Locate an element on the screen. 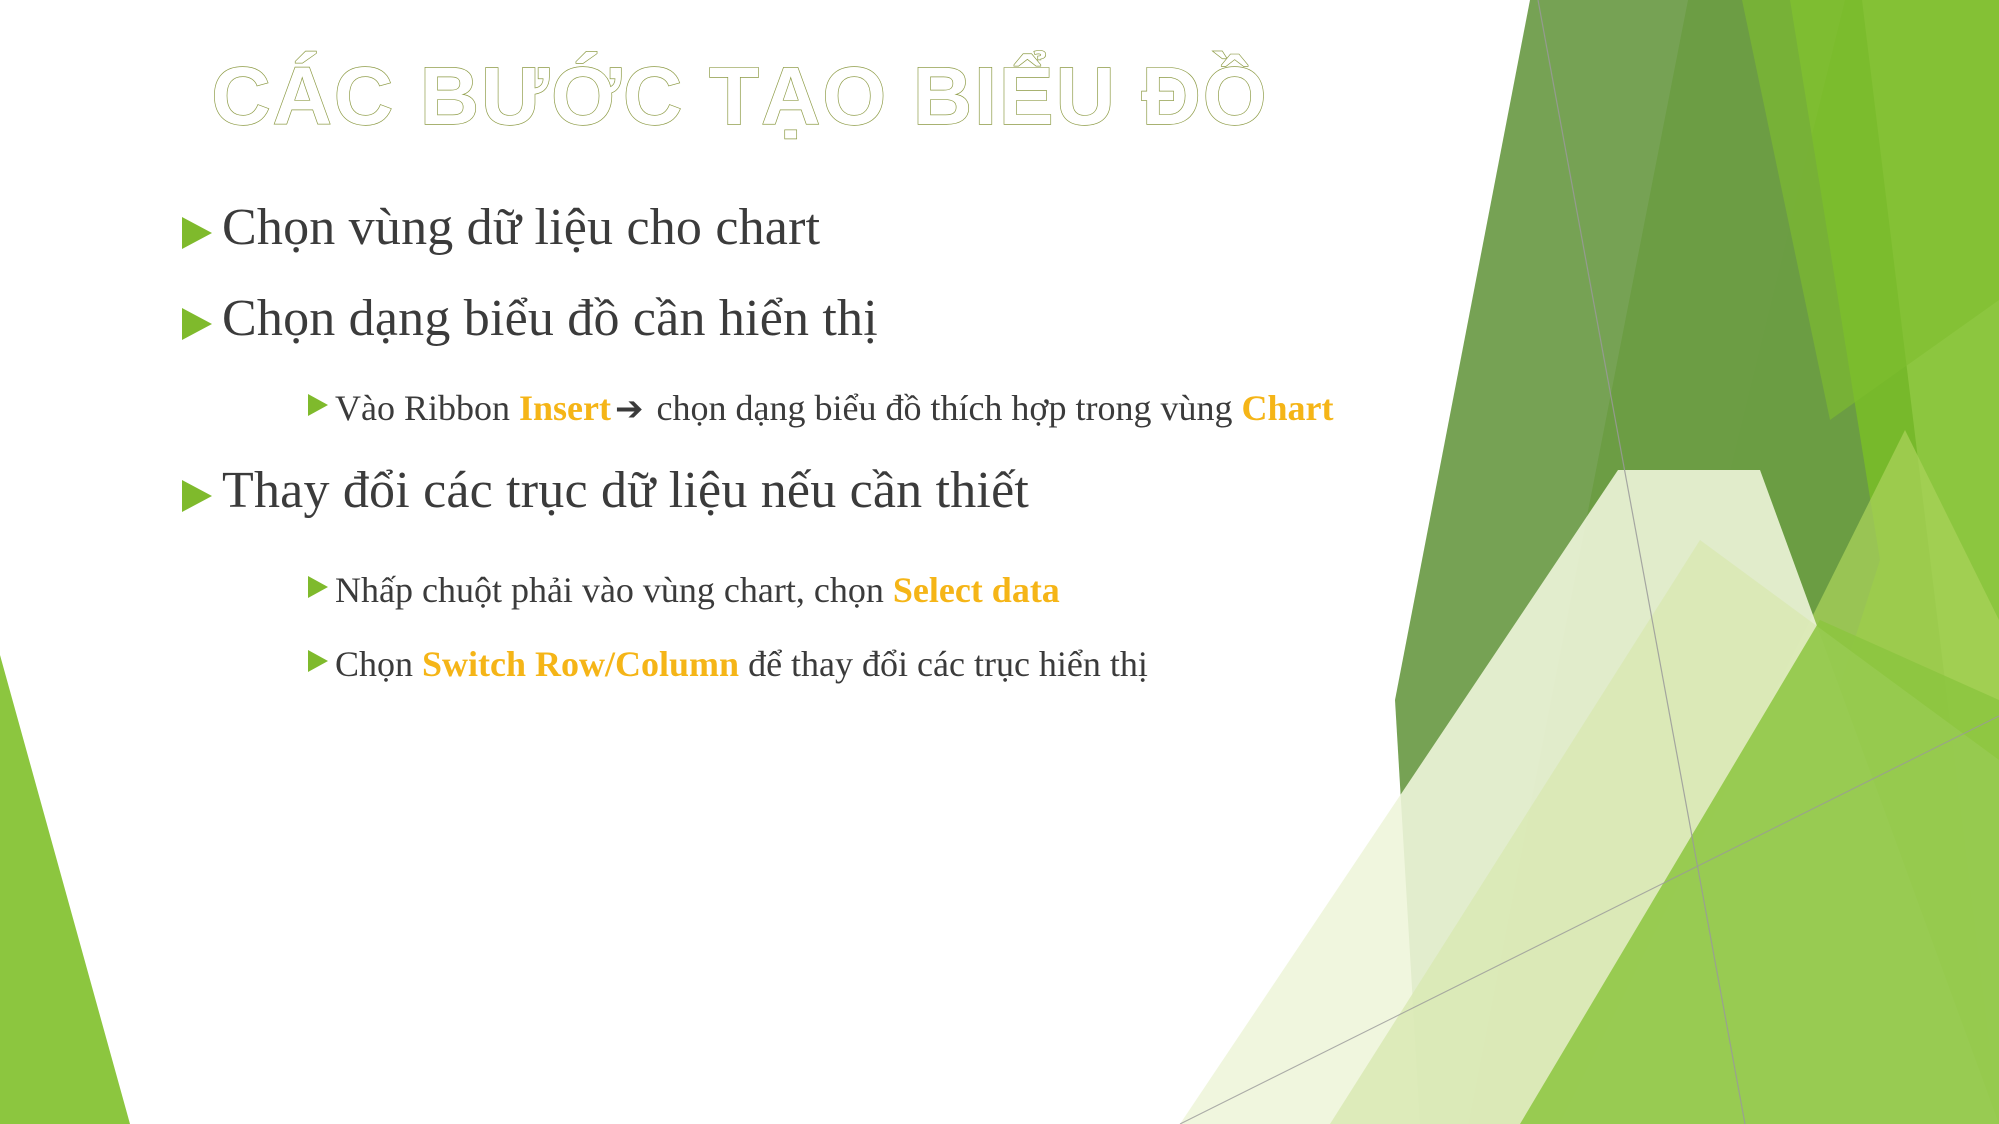  bullet-1-text: Chọn vùng dữ liệu cho chart is located at coordinates (521, 227).